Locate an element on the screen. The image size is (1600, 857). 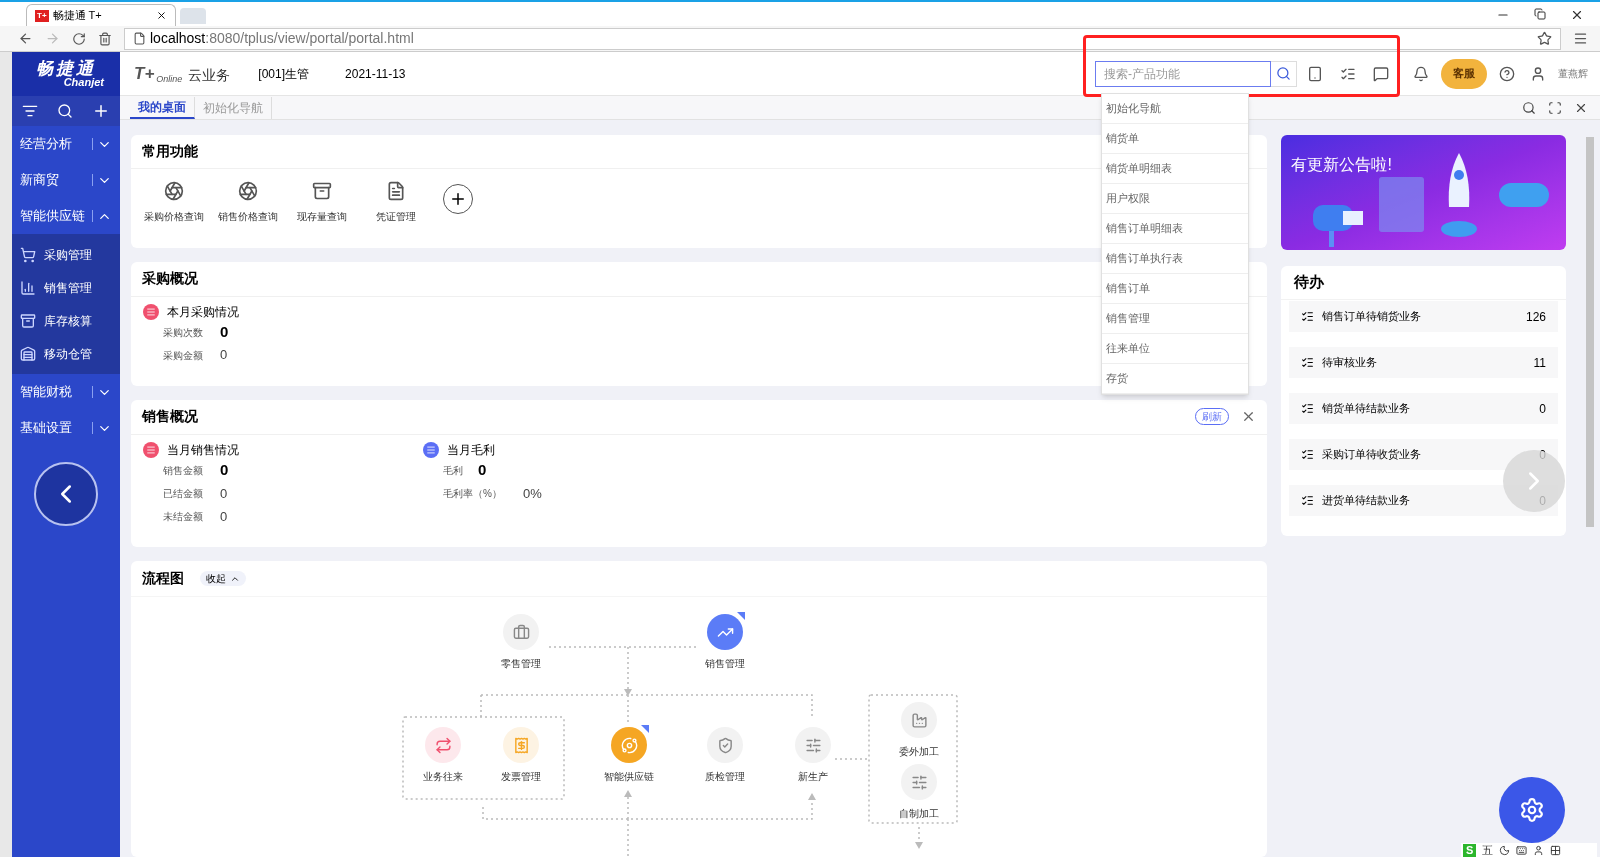
scrollbar is located at coordinates (1590, 332).